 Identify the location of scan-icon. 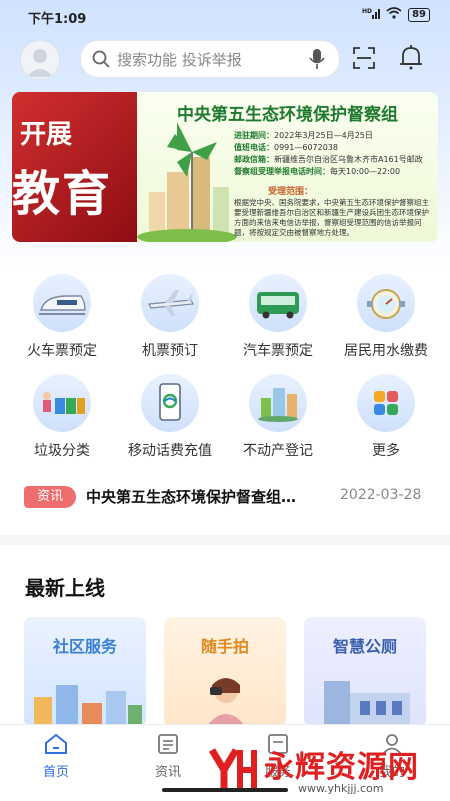
(364, 58).